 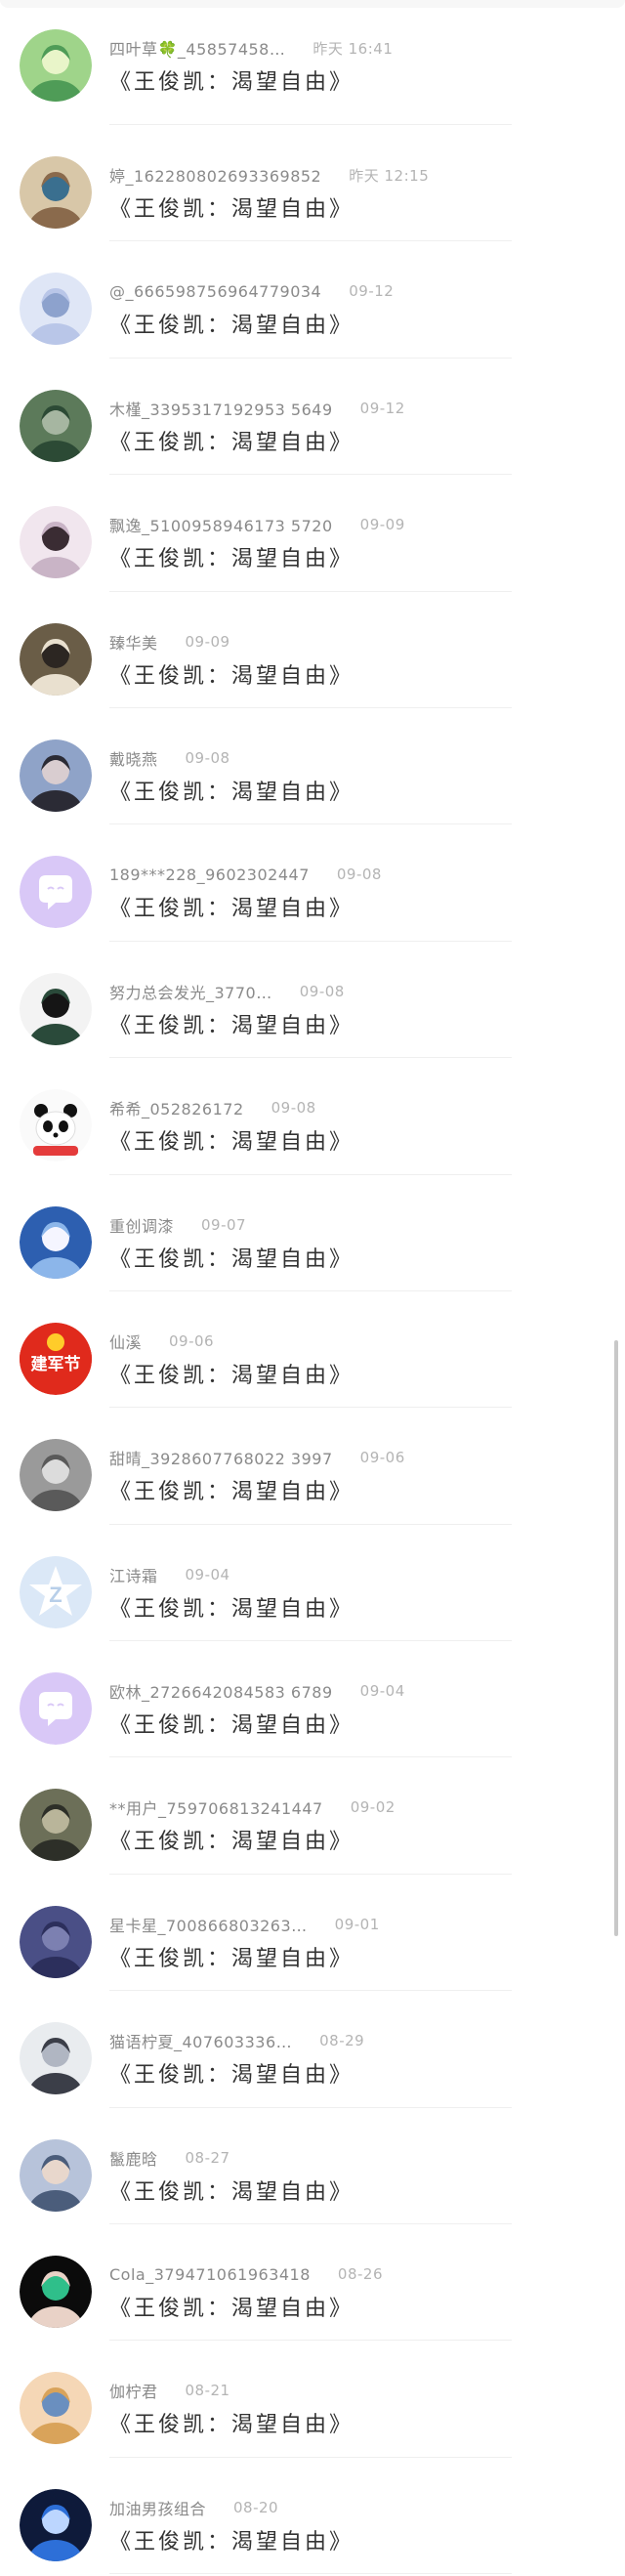 I want to click on timestamp: 08-20, so click(x=256, y=2507).